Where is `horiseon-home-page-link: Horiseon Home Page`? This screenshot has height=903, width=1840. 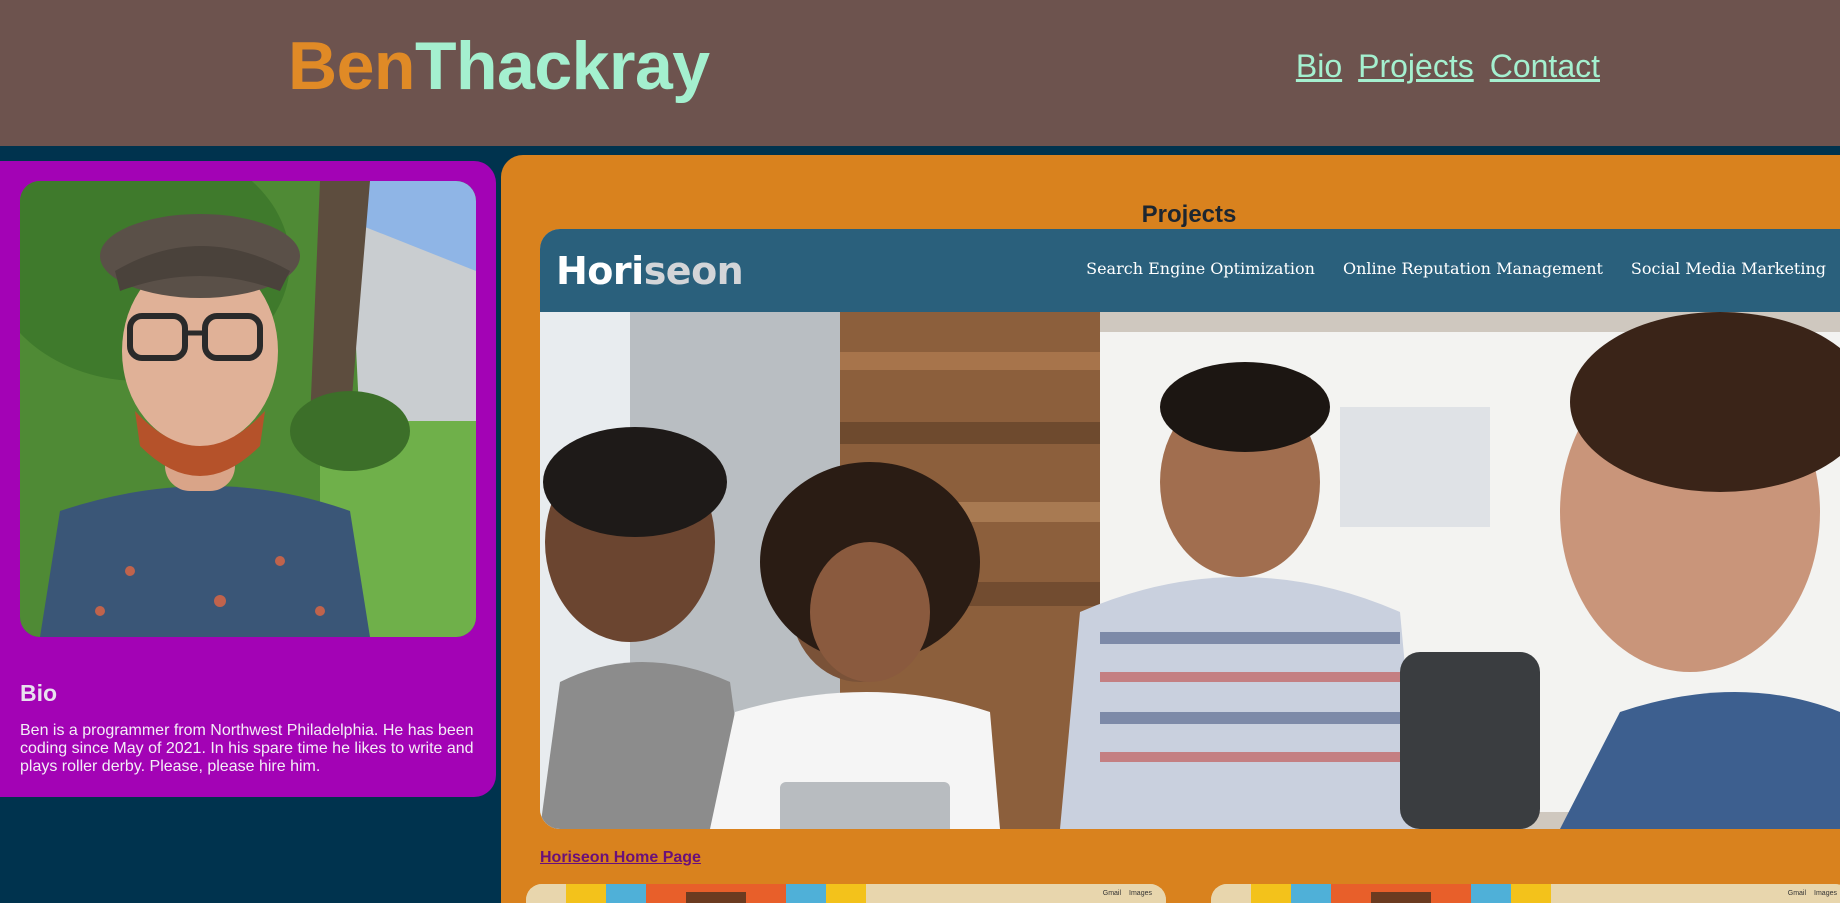 horiseon-home-page-link: Horiseon Home Page is located at coordinates (620, 858).